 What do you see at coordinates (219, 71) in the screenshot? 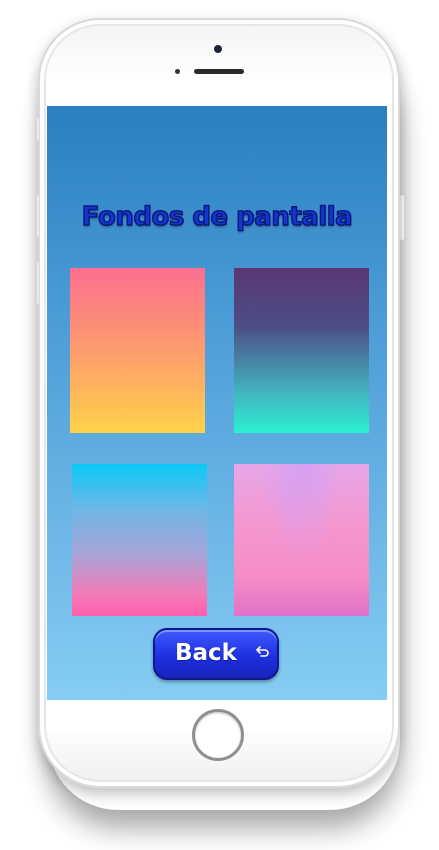
I see `earpiece-speaker` at bounding box center [219, 71].